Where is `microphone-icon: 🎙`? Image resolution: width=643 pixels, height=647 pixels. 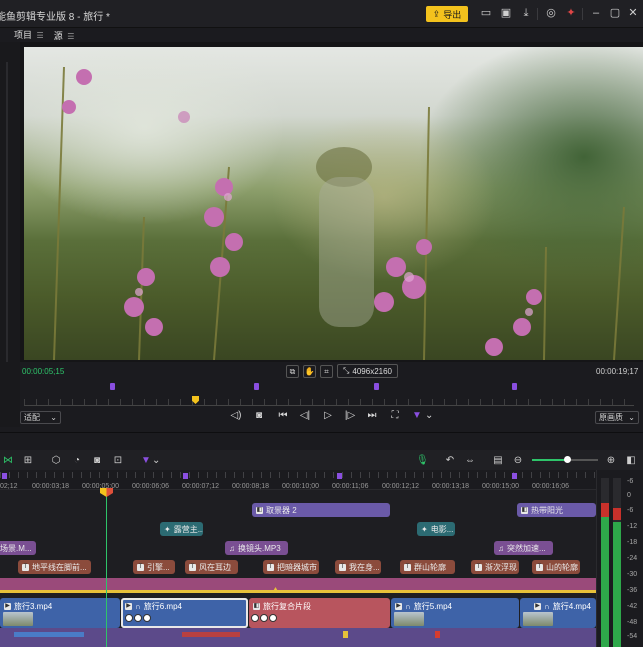 microphone-icon: 🎙 is located at coordinates (422, 461).